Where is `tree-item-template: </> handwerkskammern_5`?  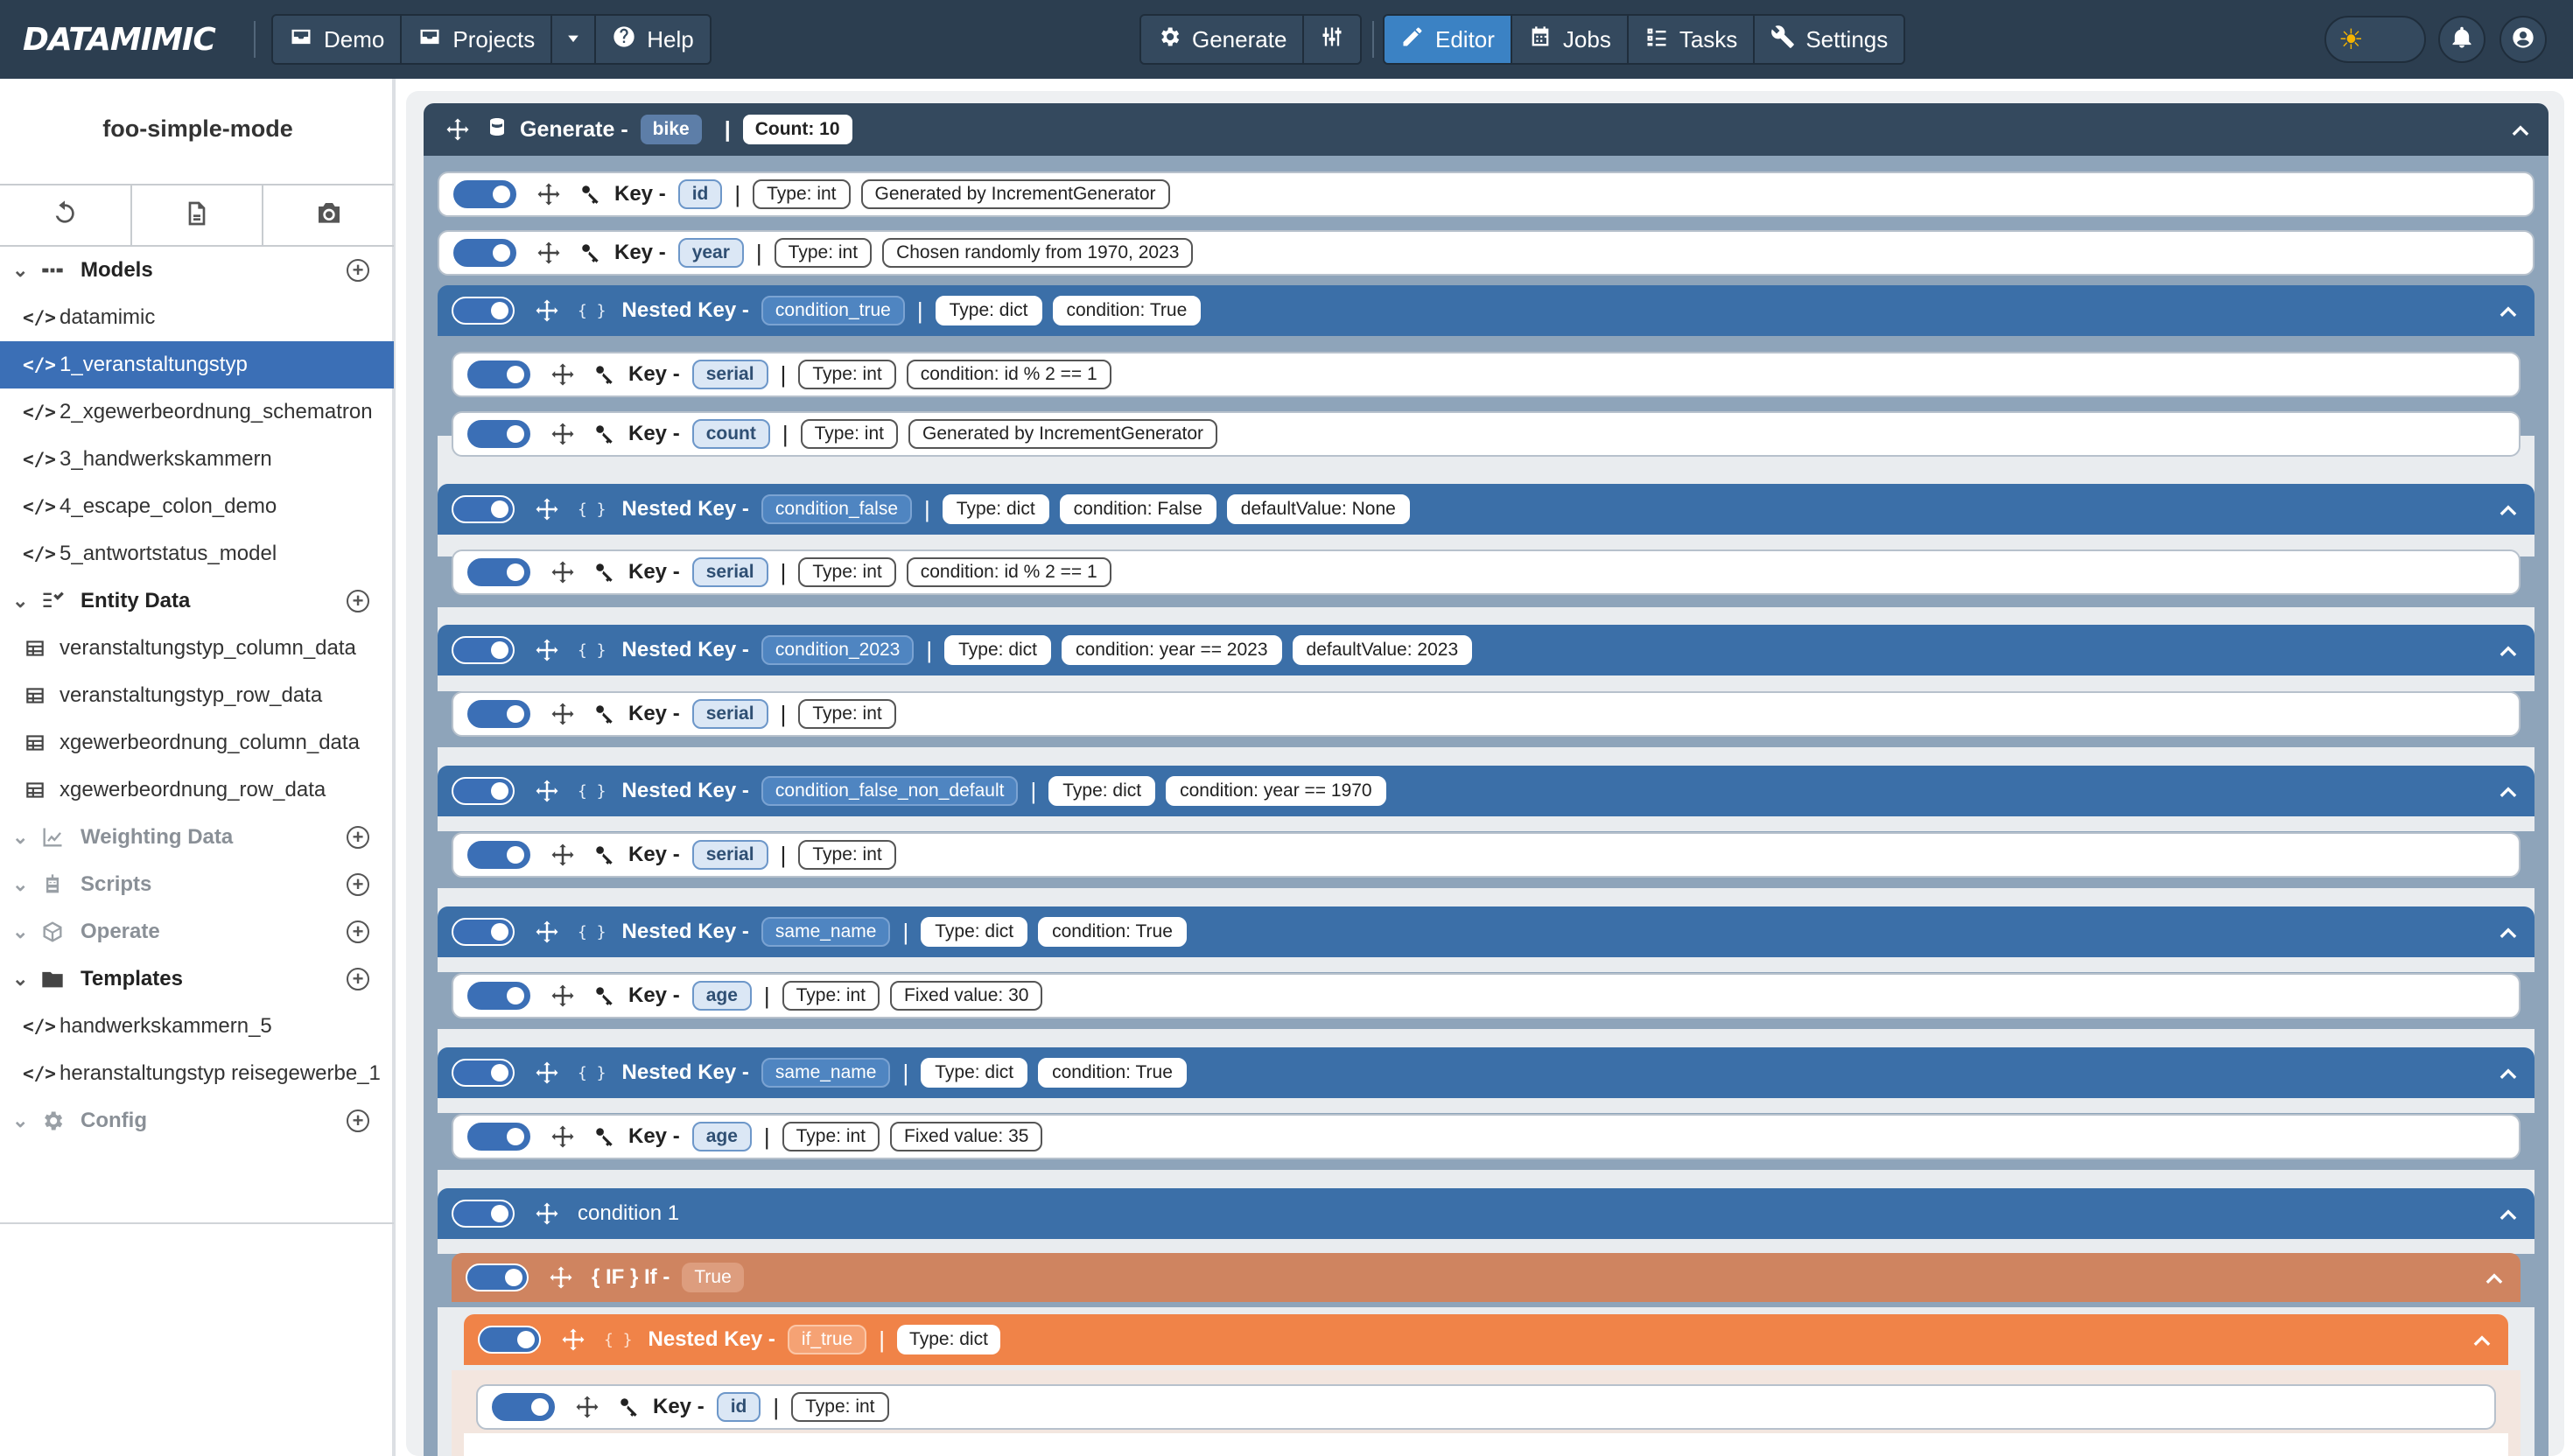
tree-item-template: </> handwerkskammern_5 is located at coordinates (197, 1026).